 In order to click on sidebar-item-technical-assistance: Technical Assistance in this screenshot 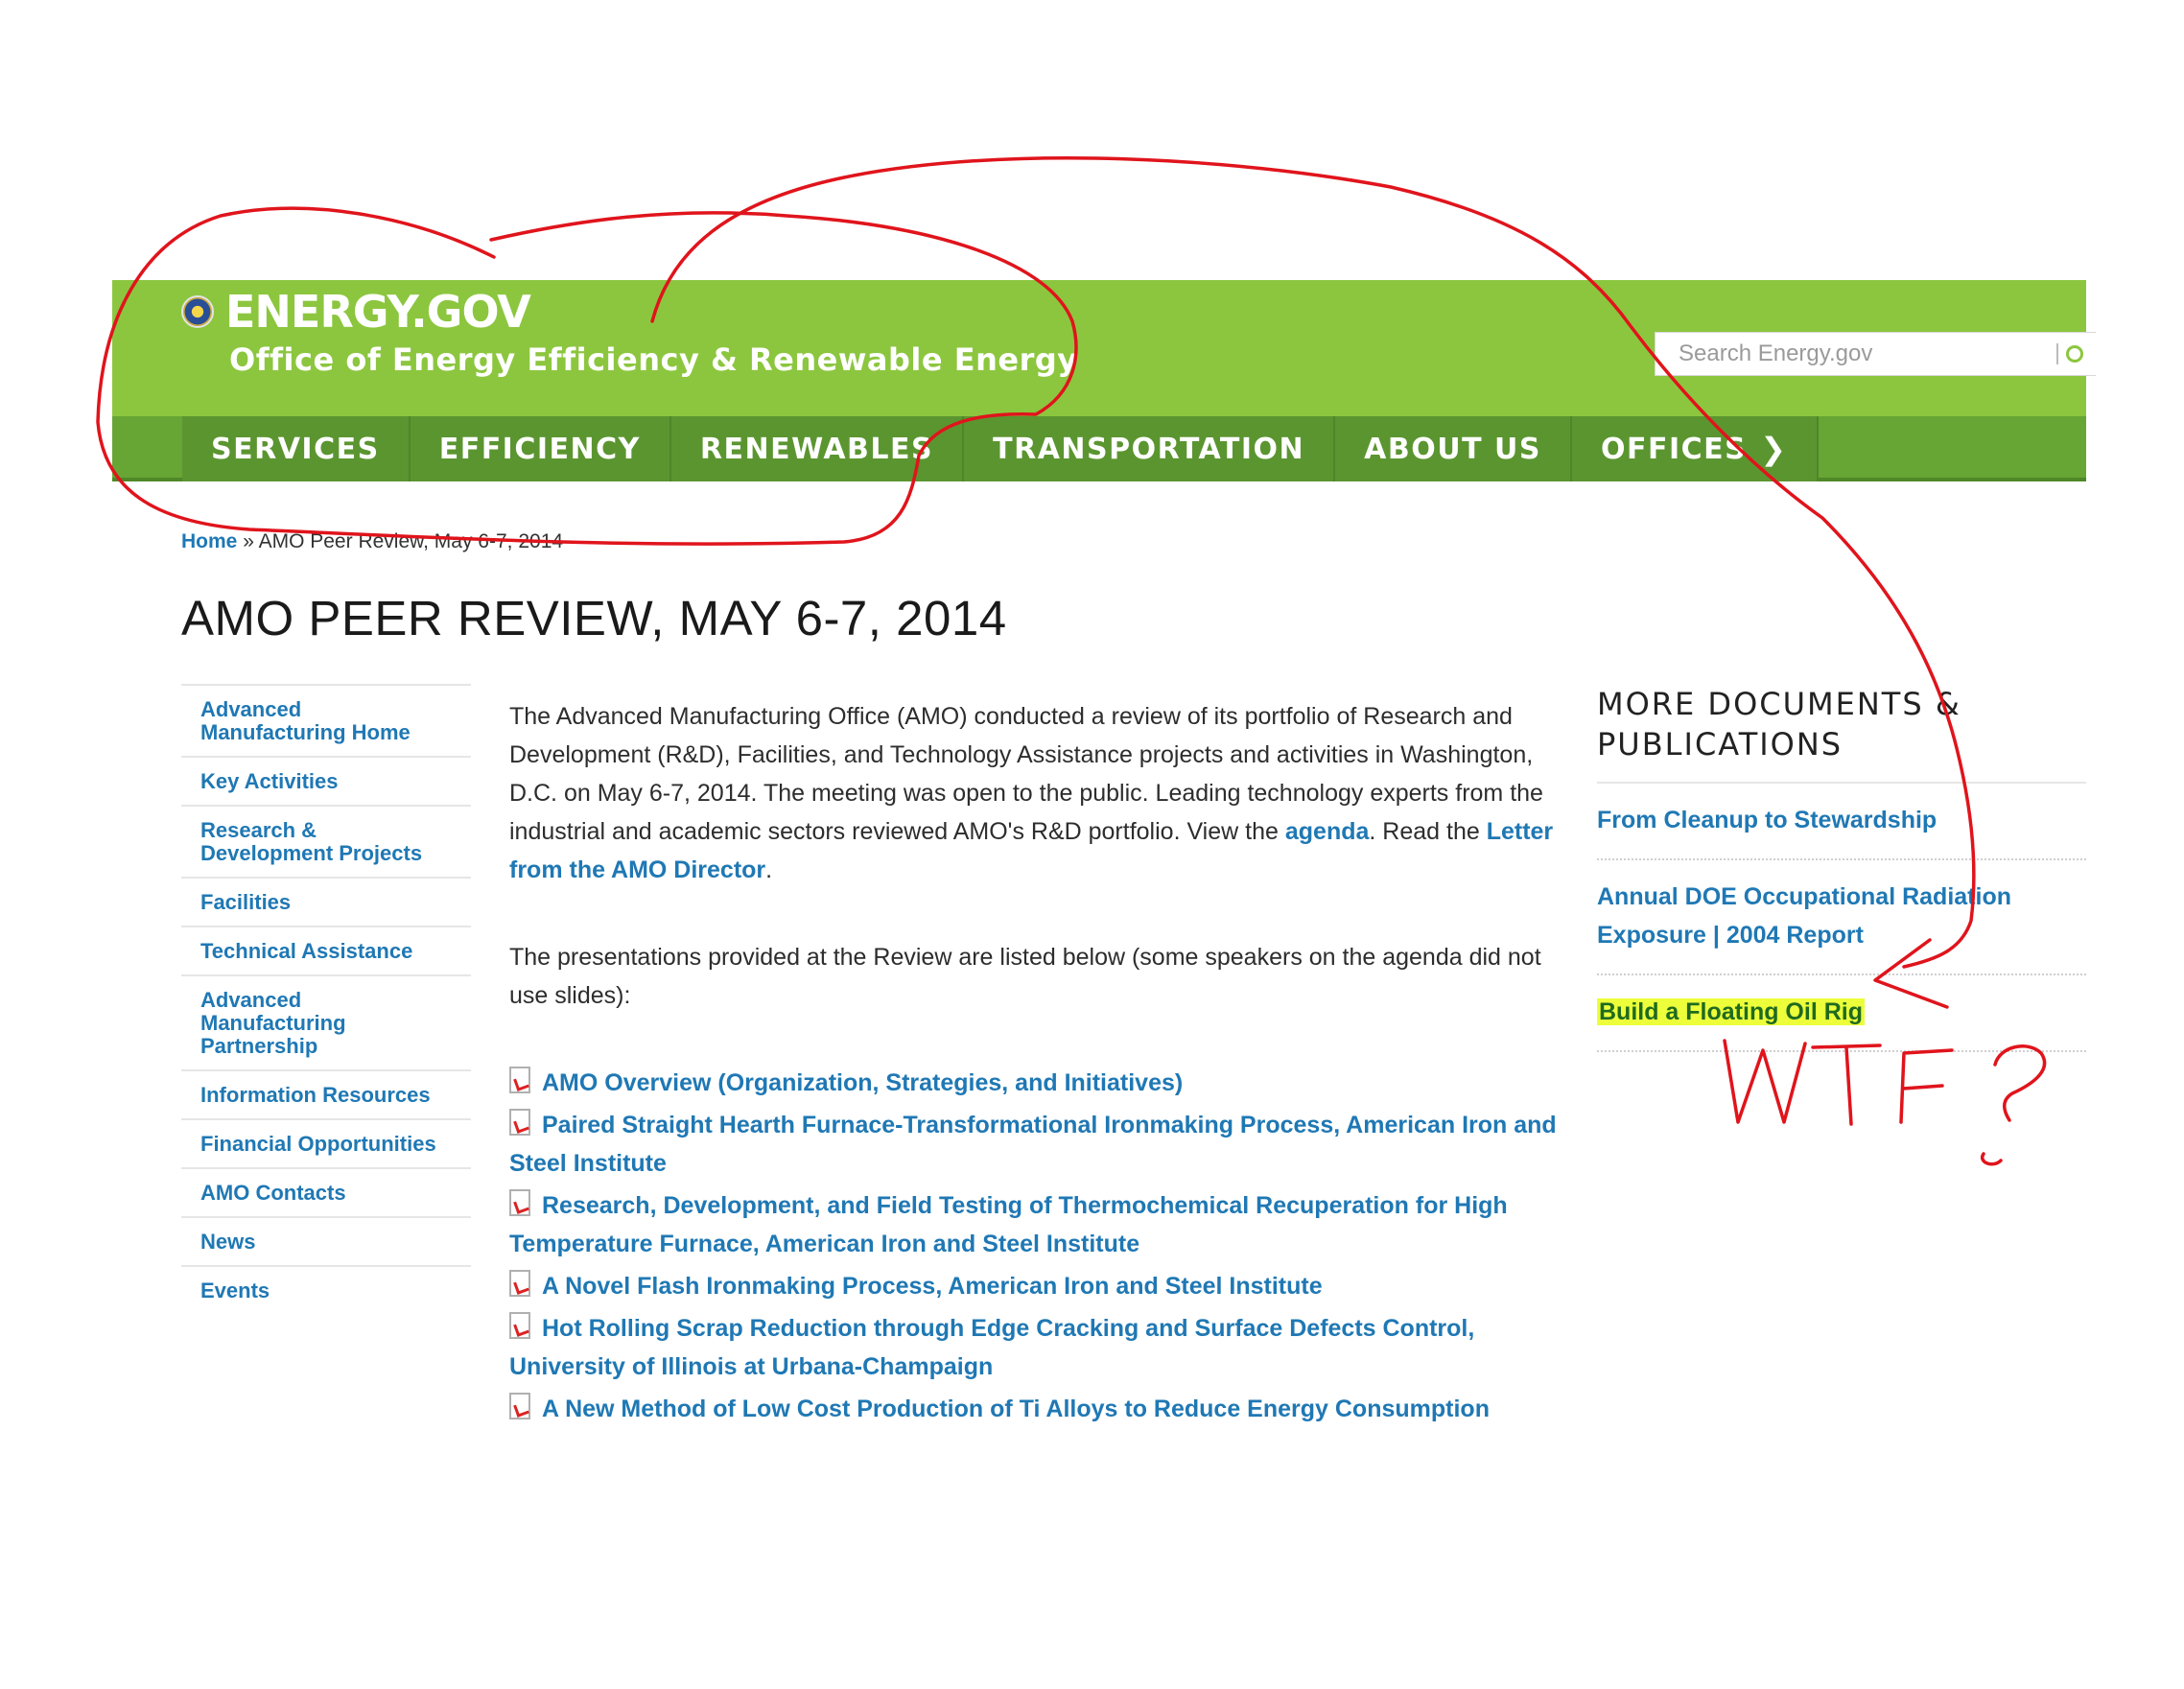, I will do `click(326, 950)`.